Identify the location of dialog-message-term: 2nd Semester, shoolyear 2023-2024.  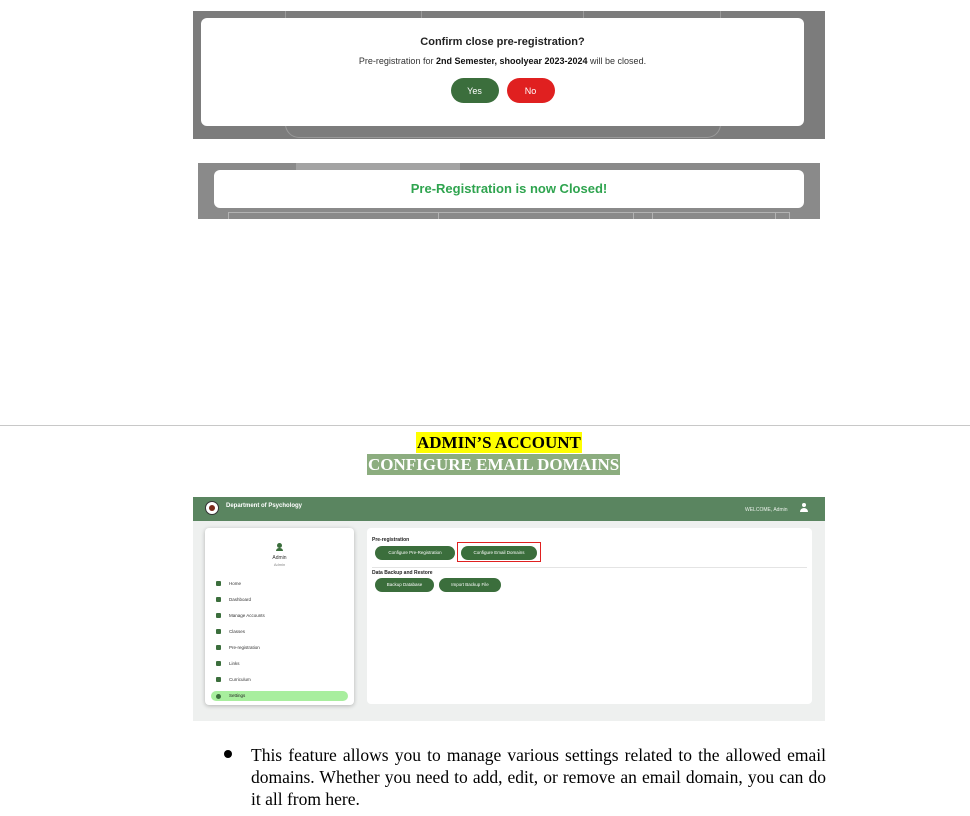
(511, 61).